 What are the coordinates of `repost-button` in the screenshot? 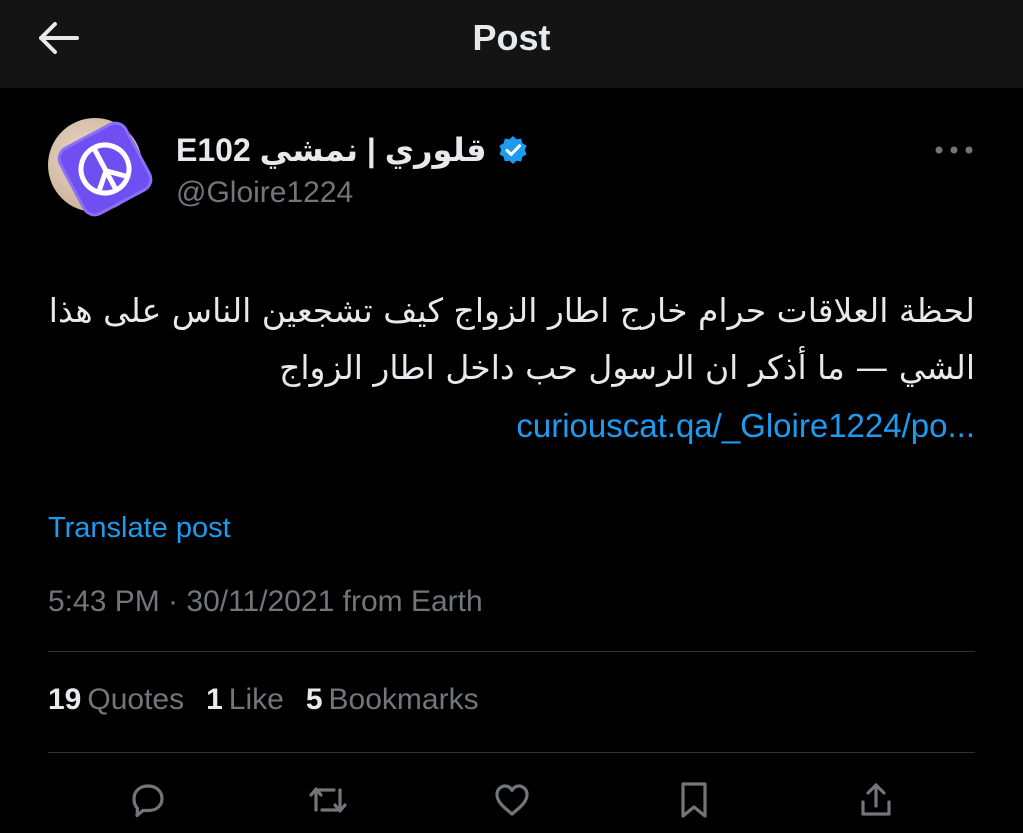 It's located at (328, 800).